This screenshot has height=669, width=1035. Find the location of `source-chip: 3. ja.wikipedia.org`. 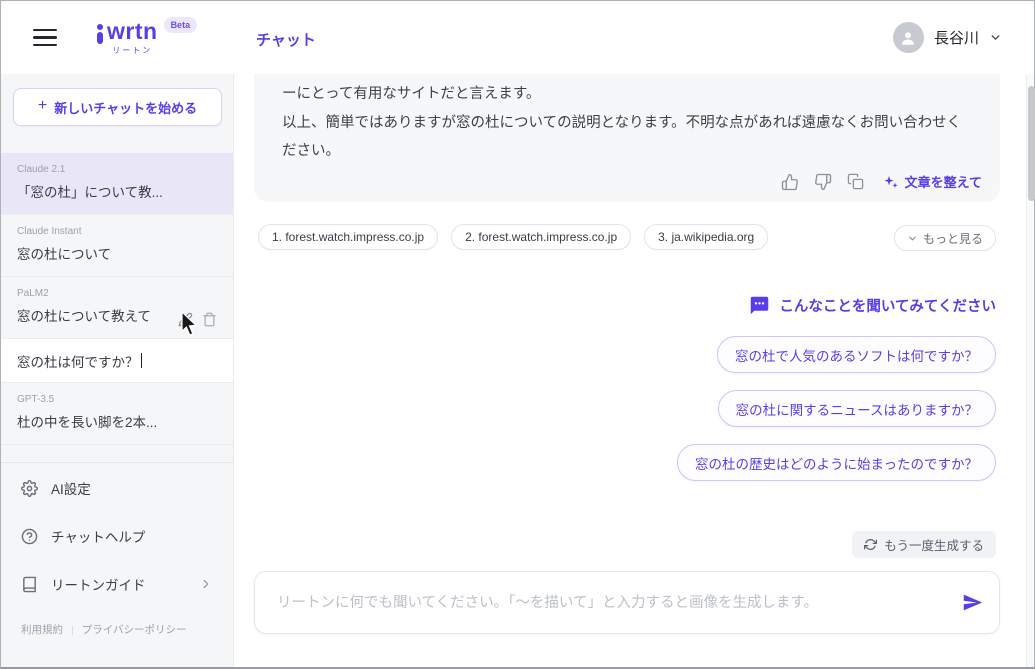

source-chip: 3. ja.wikipedia.org is located at coordinates (706, 237).